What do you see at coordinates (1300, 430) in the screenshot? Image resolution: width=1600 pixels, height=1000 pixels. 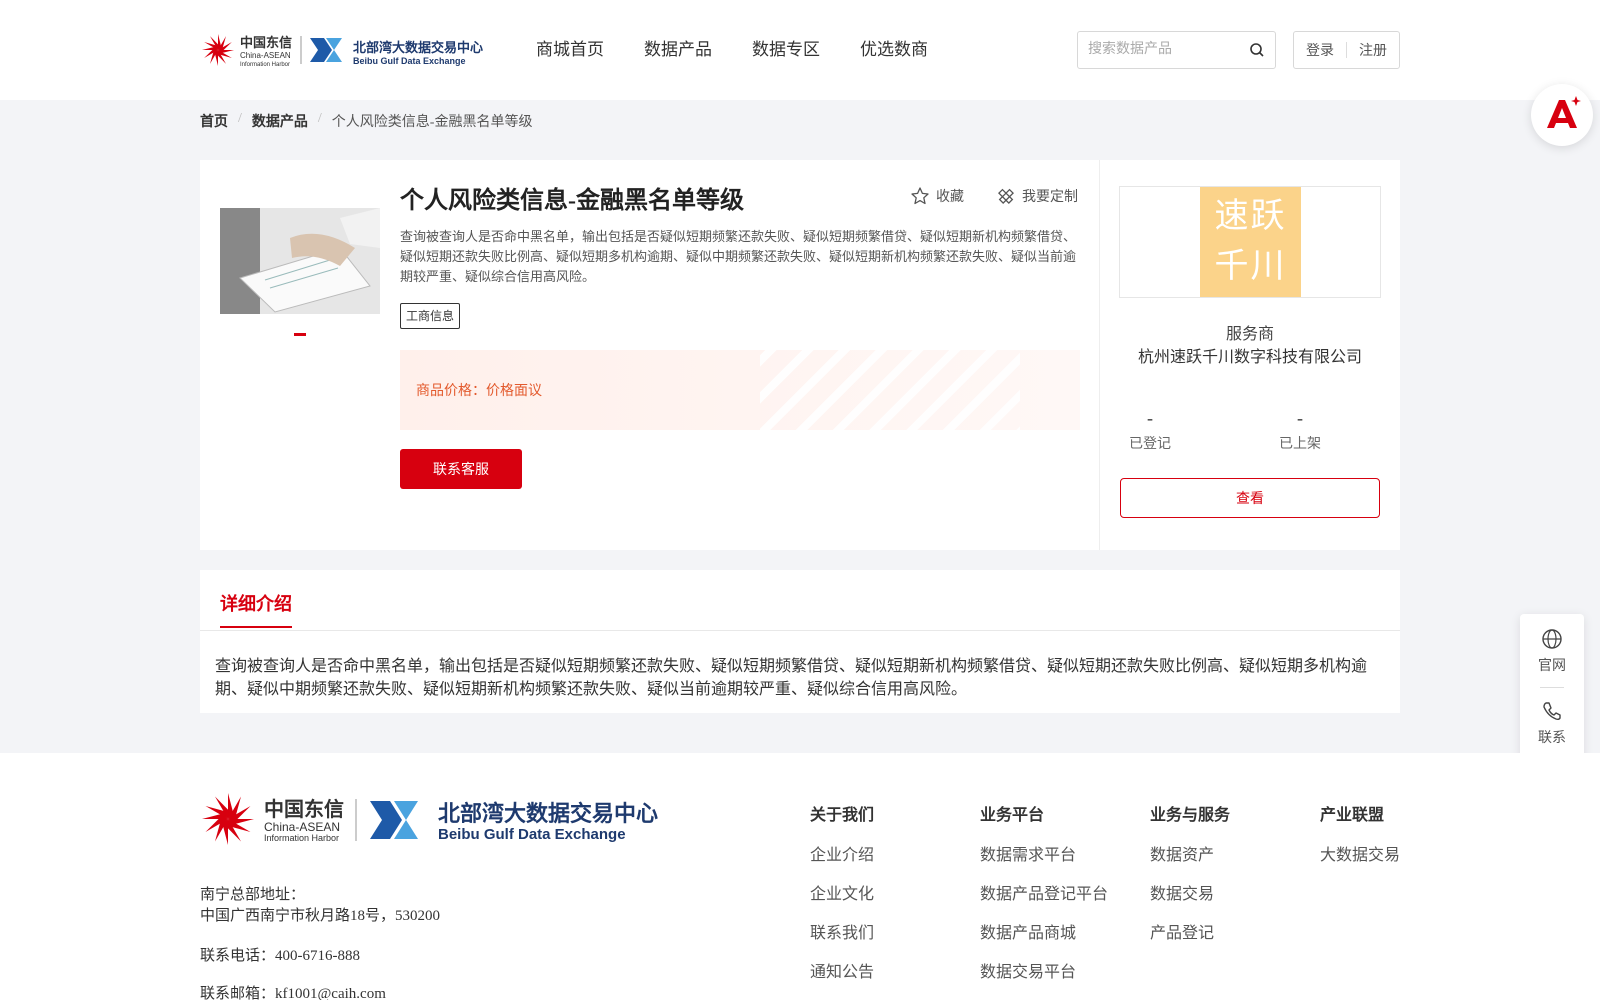 I see `stat-listed: - 已上架` at bounding box center [1300, 430].